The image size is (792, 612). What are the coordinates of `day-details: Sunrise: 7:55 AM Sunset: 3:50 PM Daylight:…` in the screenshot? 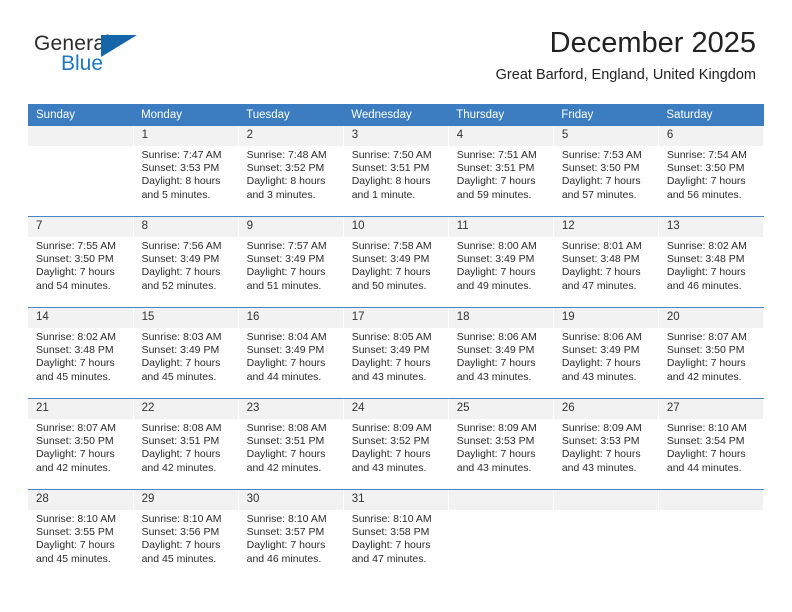 It's located at (80, 265).